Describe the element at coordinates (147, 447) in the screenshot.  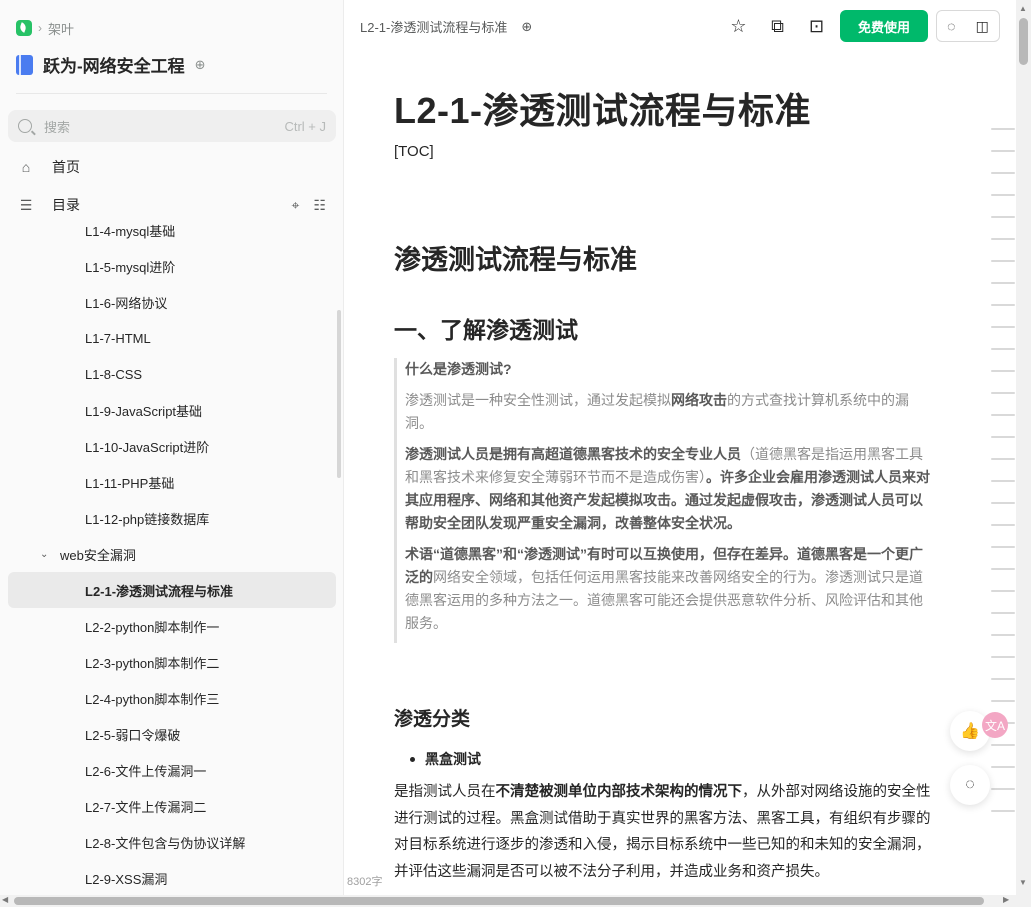
I see `tree-item-label: L1-10-JavaScript进阶` at that location.